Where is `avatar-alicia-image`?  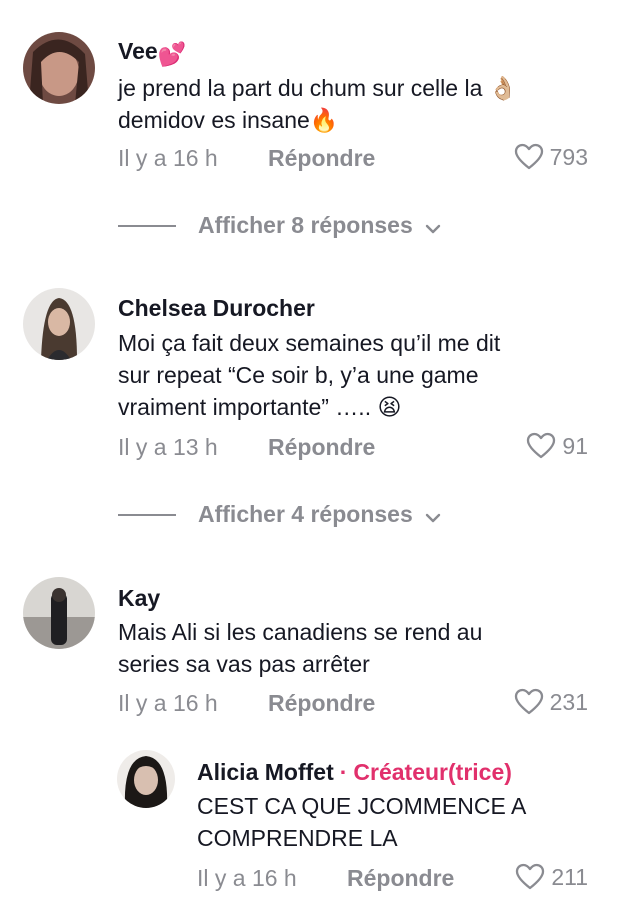
avatar-alicia-image is located at coordinates (146, 779).